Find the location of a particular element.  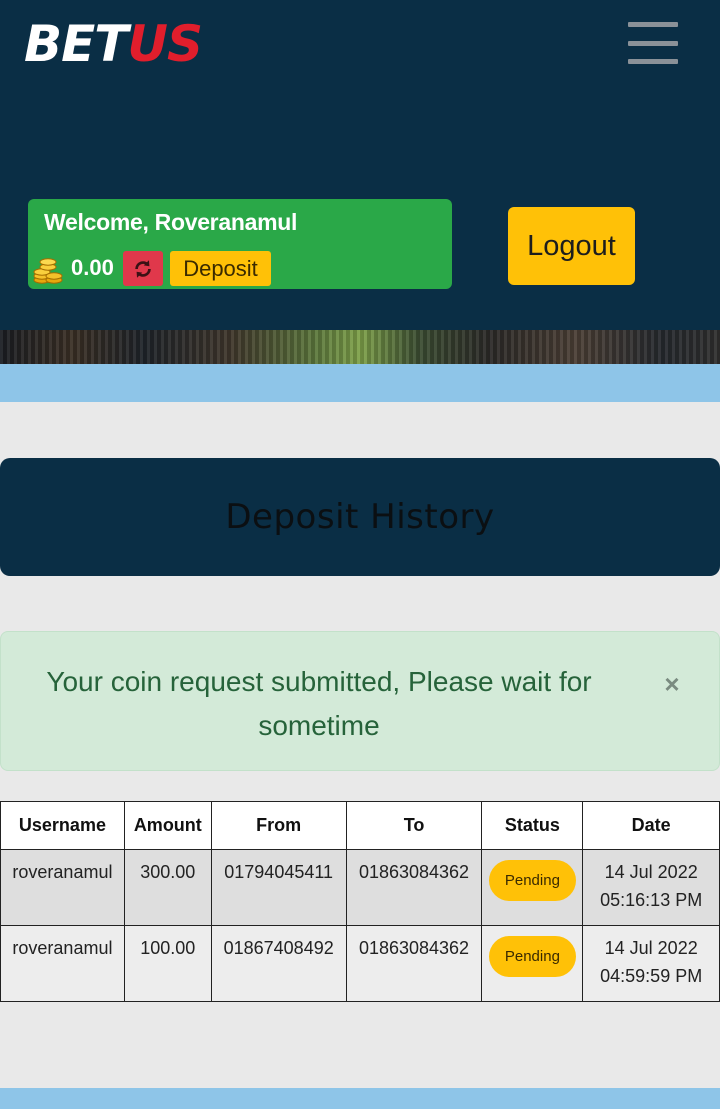

footer-strip is located at coordinates (360, 1098).